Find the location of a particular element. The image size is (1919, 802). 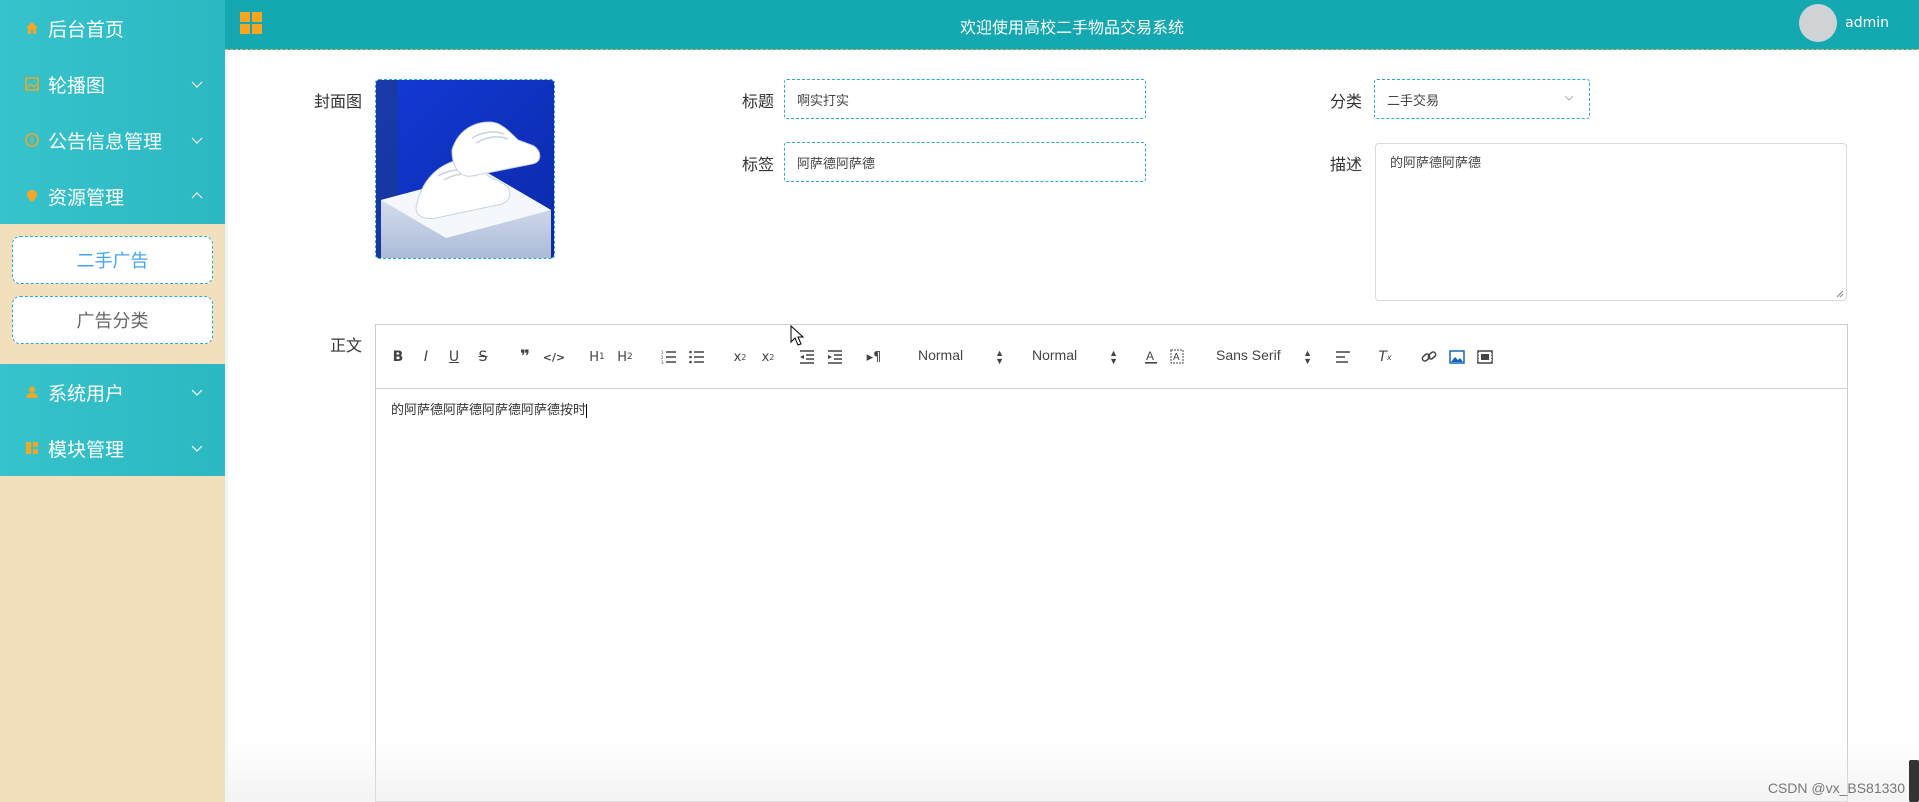

submenu-resources: 二手广告 广告分类 is located at coordinates (112, 294).